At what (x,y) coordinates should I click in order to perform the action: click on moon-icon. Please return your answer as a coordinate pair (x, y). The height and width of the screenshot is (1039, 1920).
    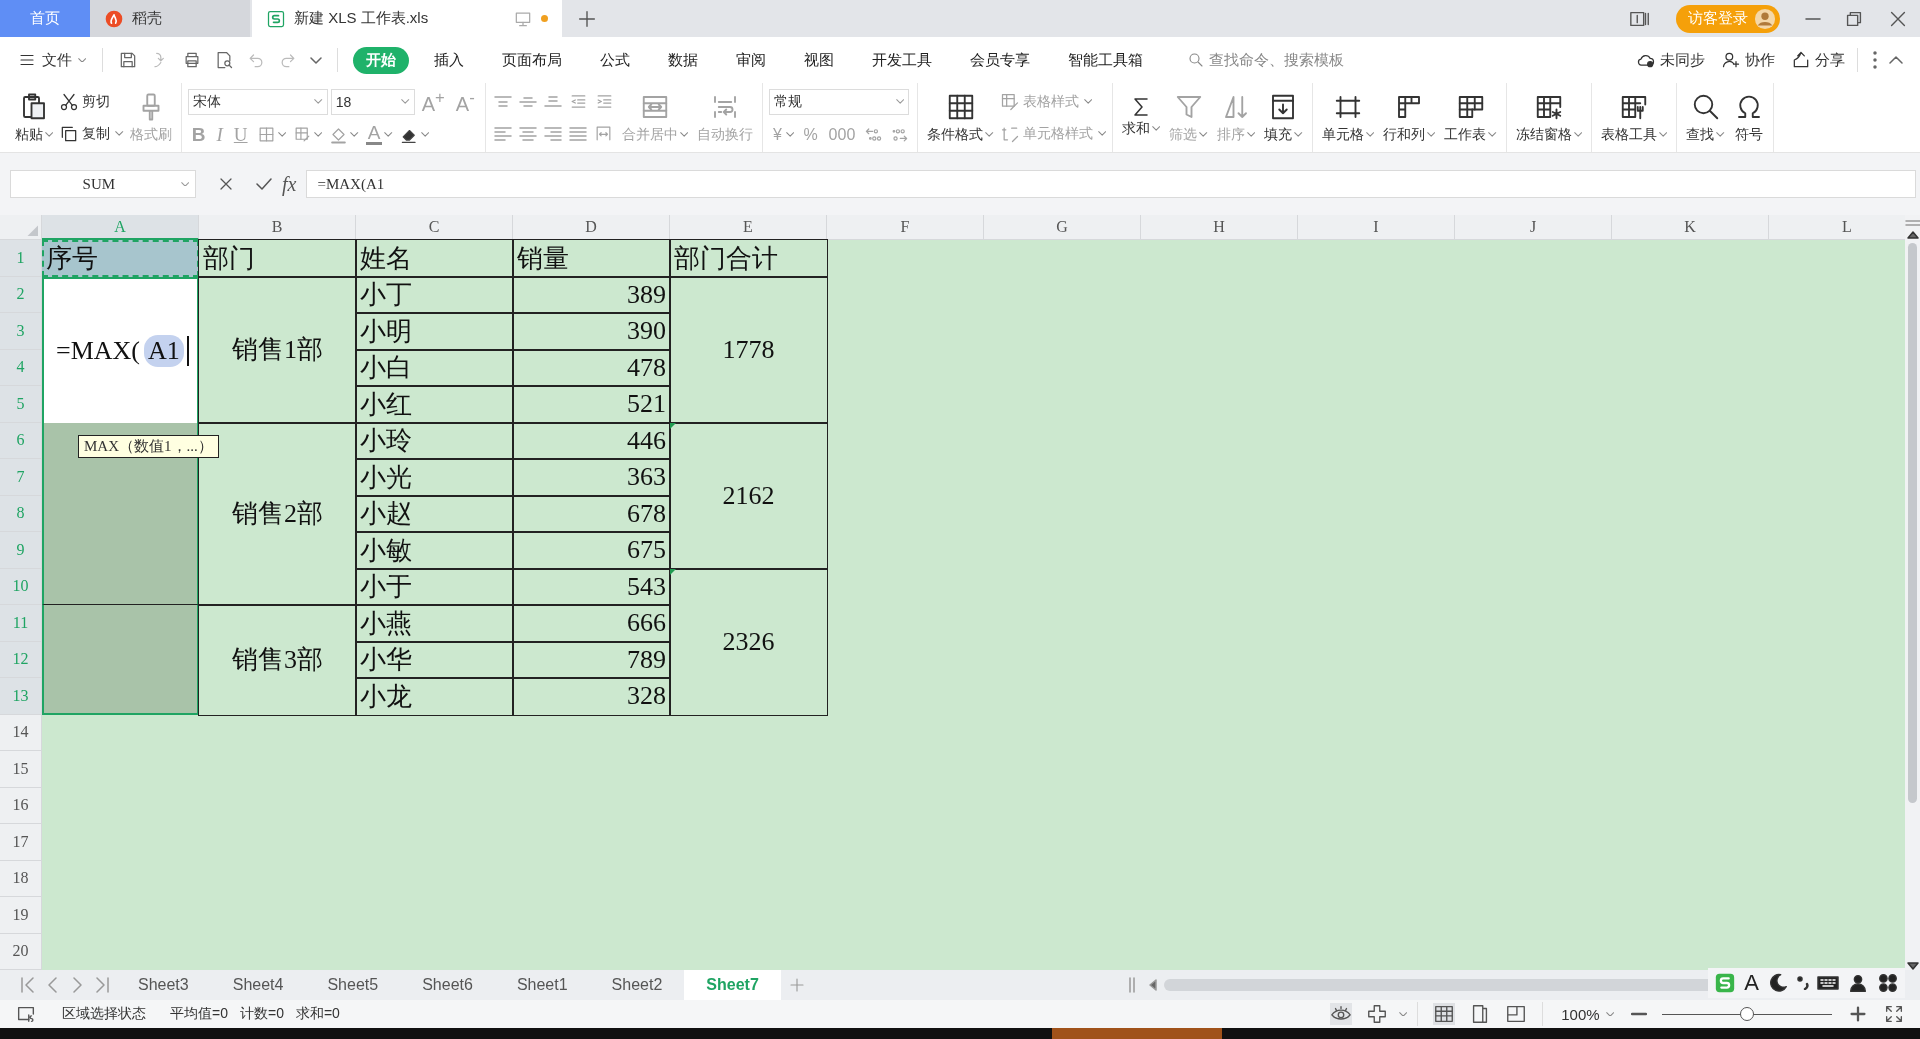
    Looking at the image, I should click on (1778, 983).